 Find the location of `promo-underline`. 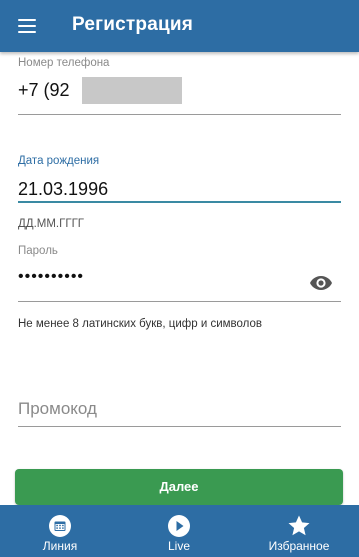

promo-underline is located at coordinates (179, 426).